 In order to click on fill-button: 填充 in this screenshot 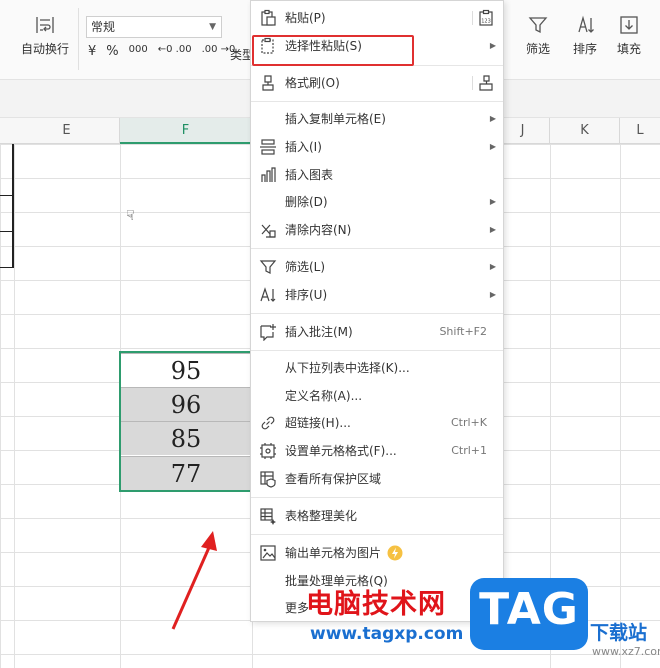, I will do `click(629, 35)`.